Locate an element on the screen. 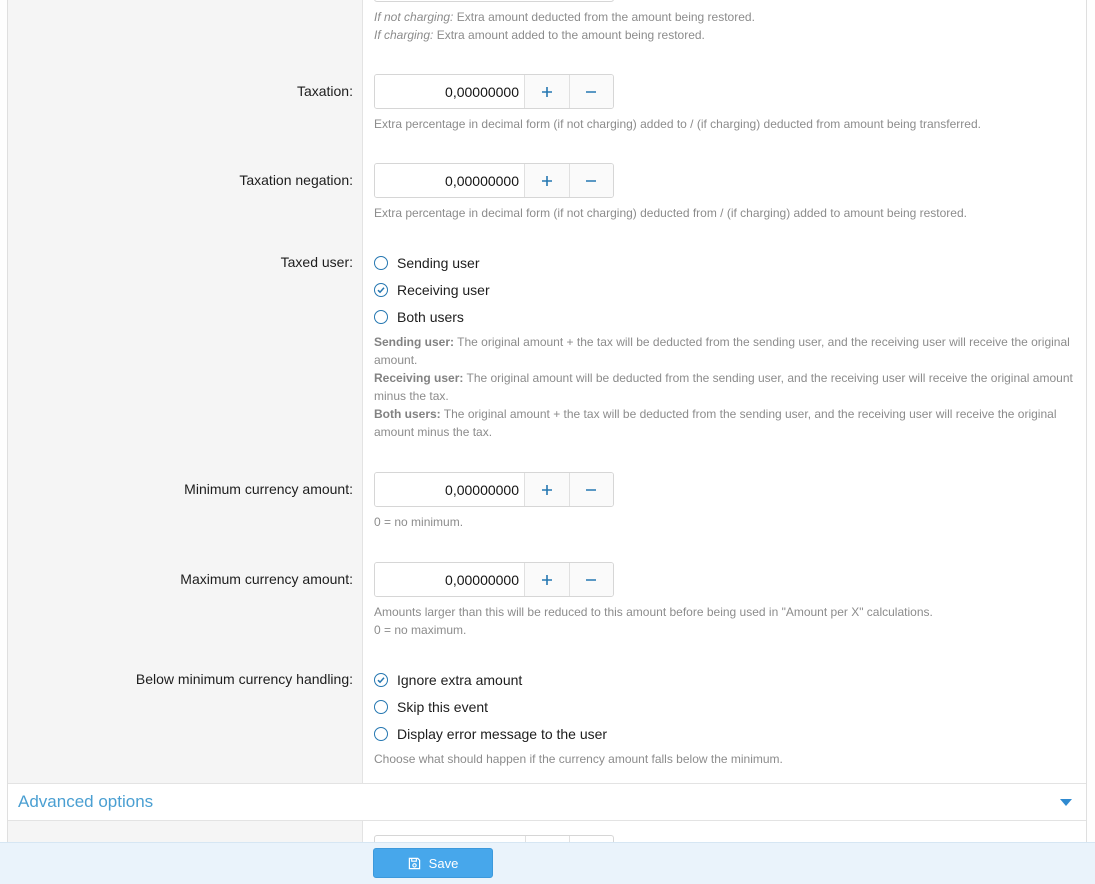  max-currency-decrement-button is located at coordinates (590, 579).